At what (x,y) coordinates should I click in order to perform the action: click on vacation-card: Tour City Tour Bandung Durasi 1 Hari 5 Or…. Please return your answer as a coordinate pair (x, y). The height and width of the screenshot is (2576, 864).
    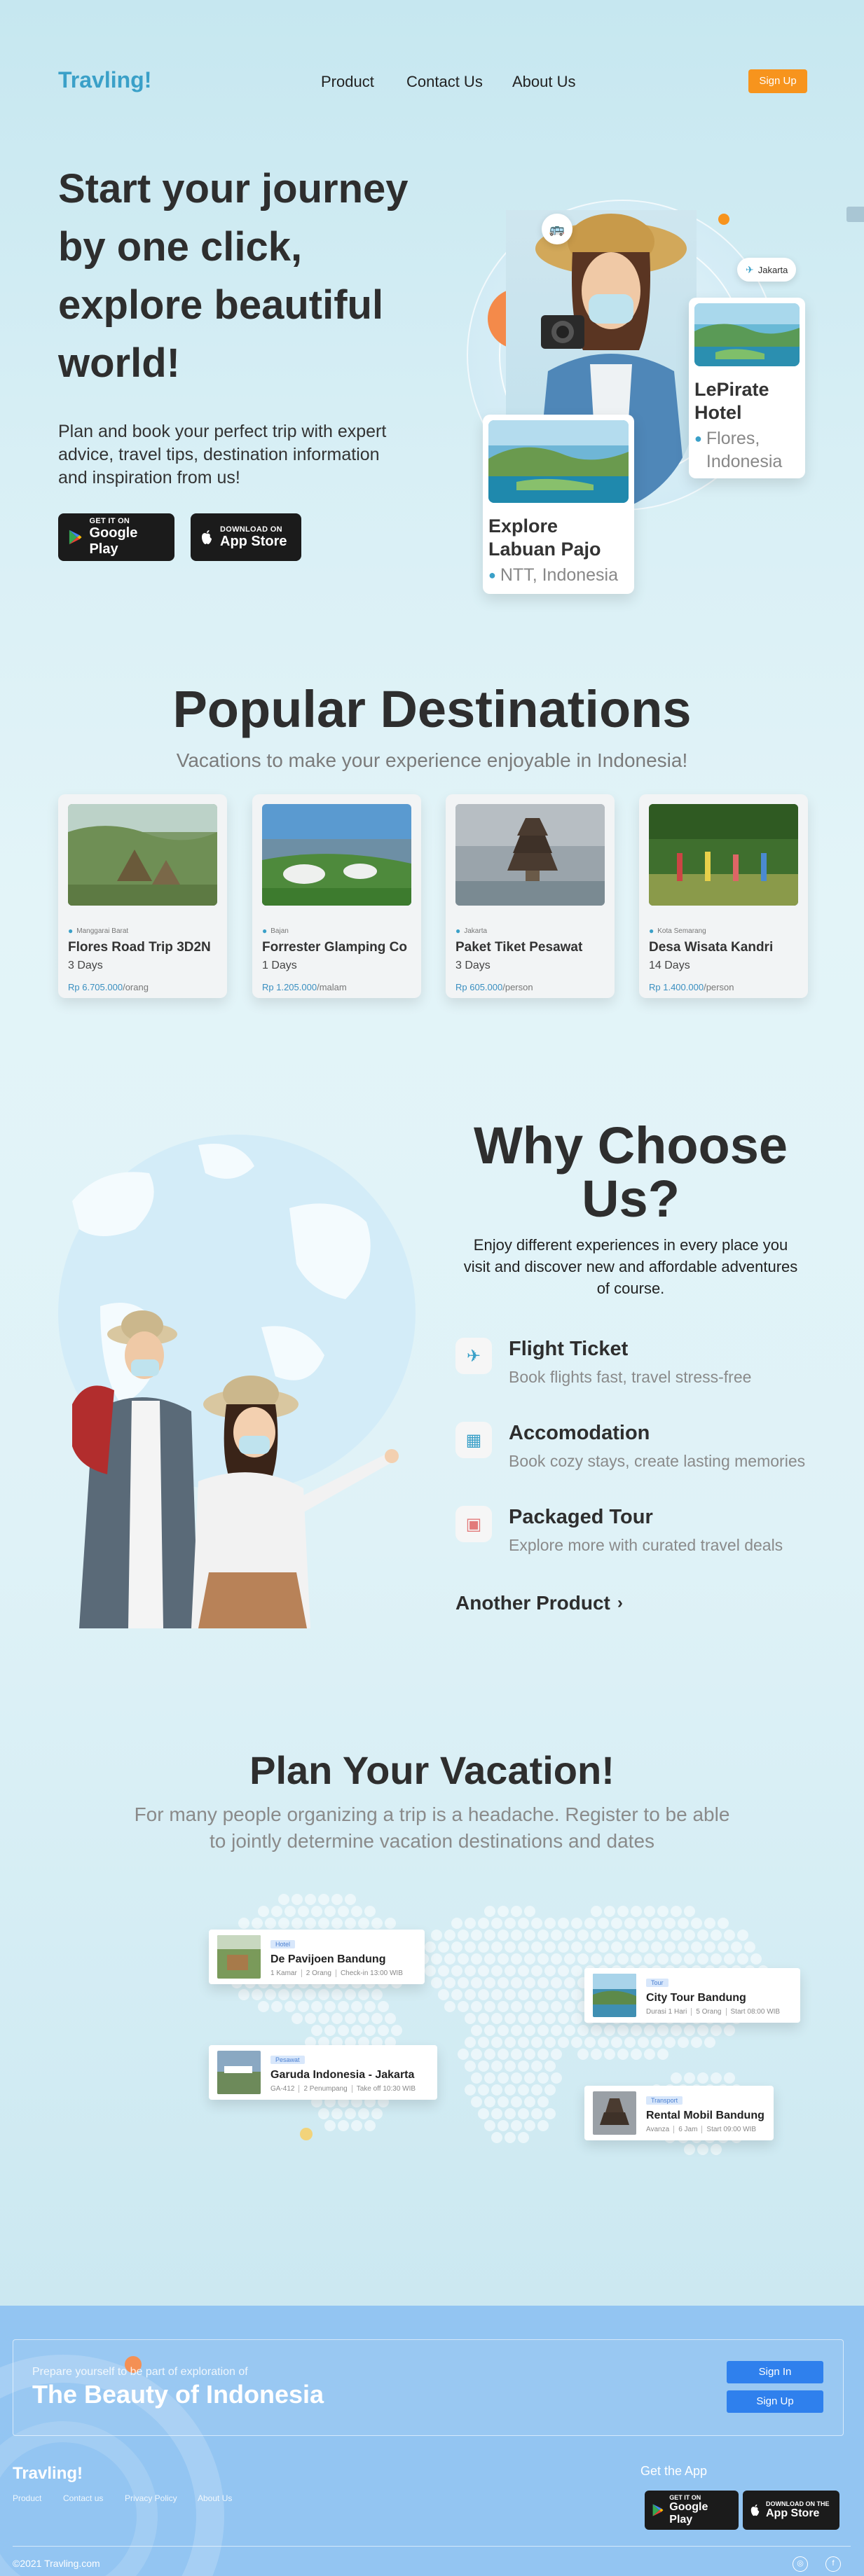
    Looking at the image, I should click on (692, 1995).